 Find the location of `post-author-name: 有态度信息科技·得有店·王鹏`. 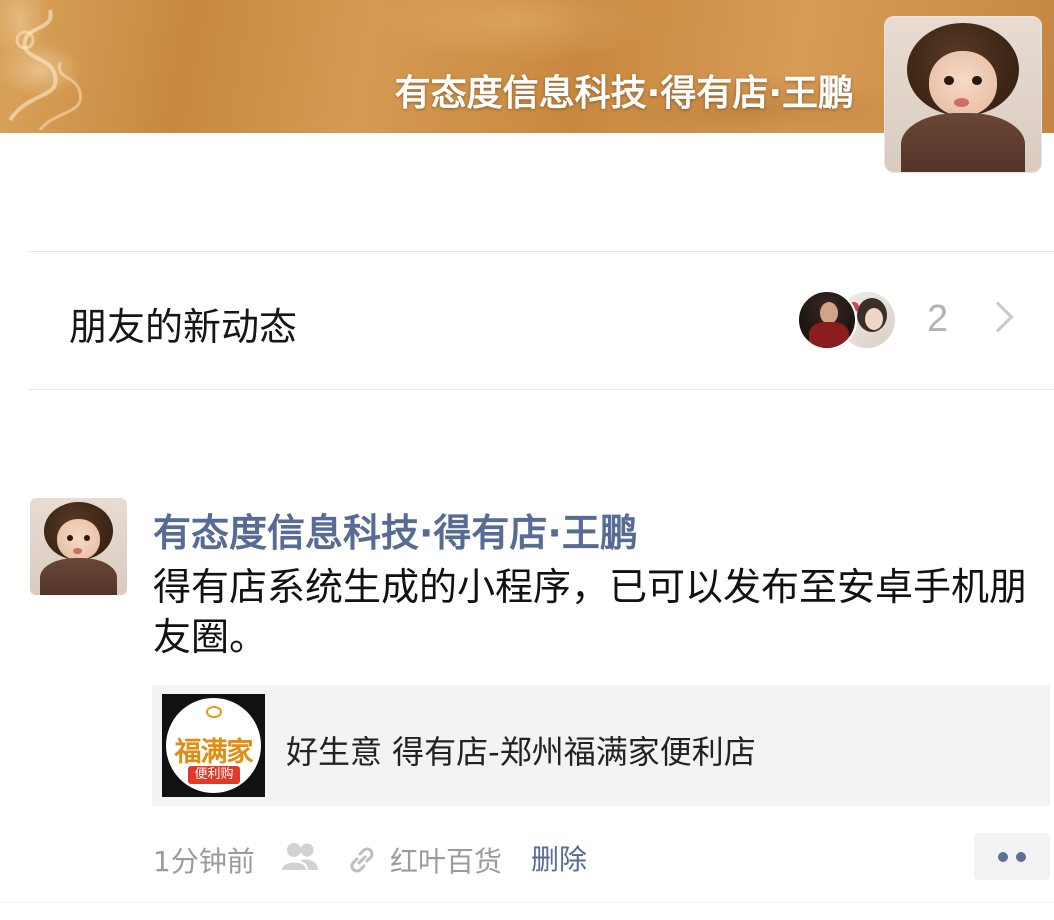

post-author-name: 有态度信息科技·得有店·王鹏 is located at coordinates (395, 529).